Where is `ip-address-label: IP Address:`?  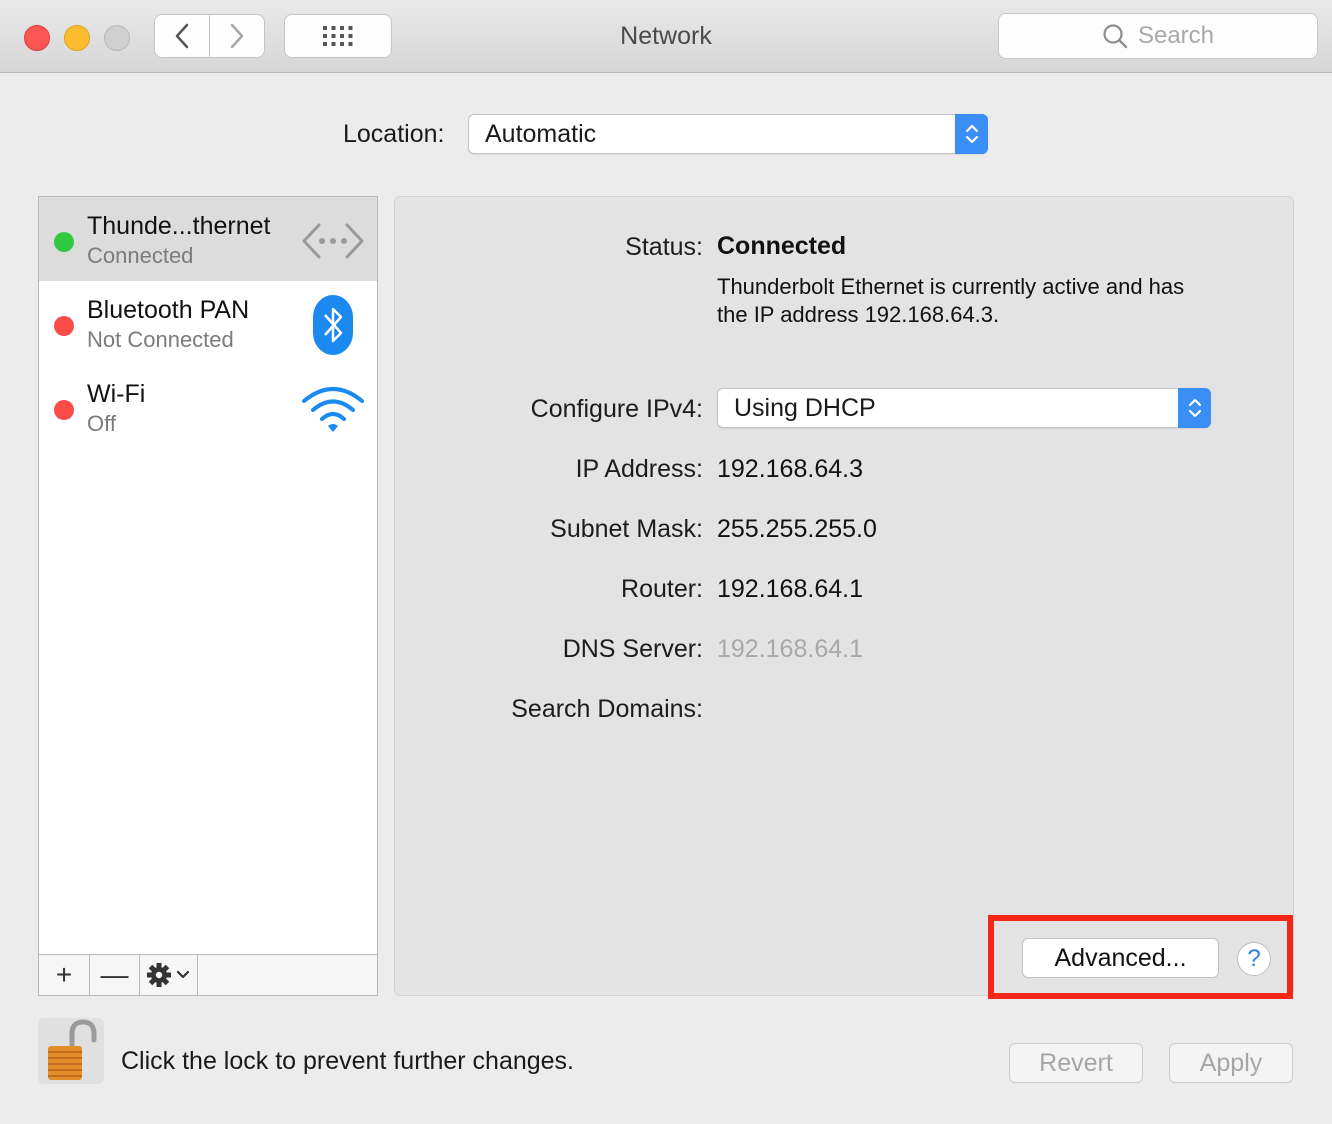
ip-address-label: IP Address: is located at coordinates (639, 469).